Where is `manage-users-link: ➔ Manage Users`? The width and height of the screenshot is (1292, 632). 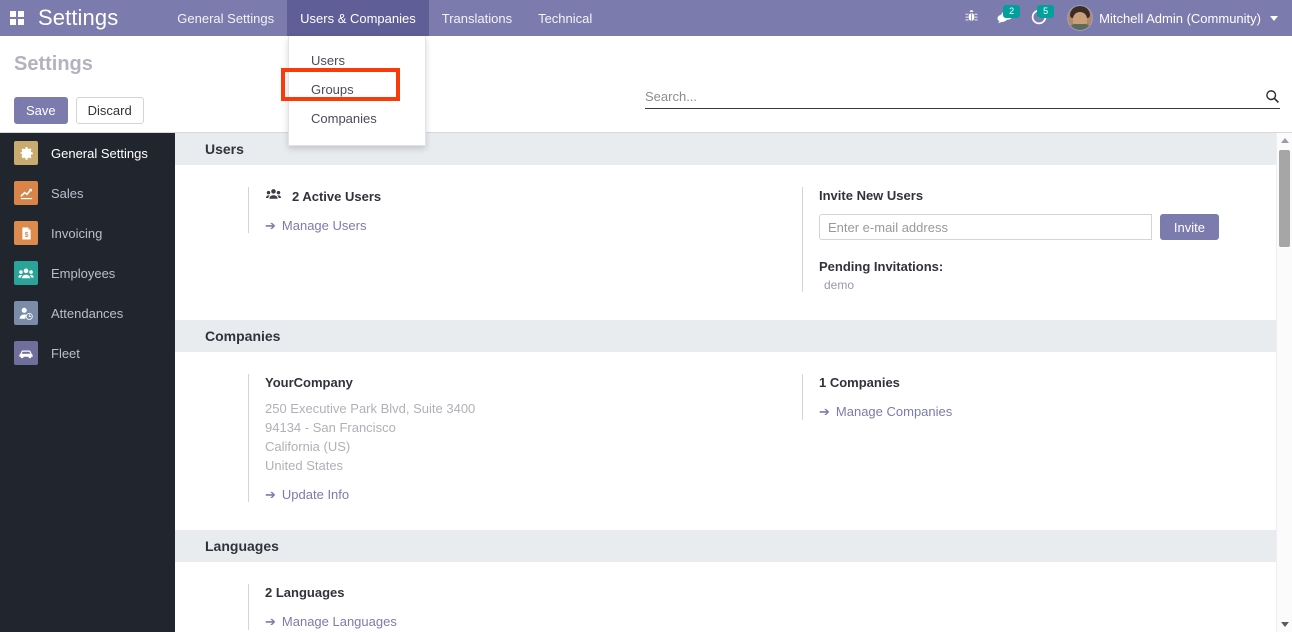
manage-users-link: ➔ Manage Users is located at coordinates (315, 225).